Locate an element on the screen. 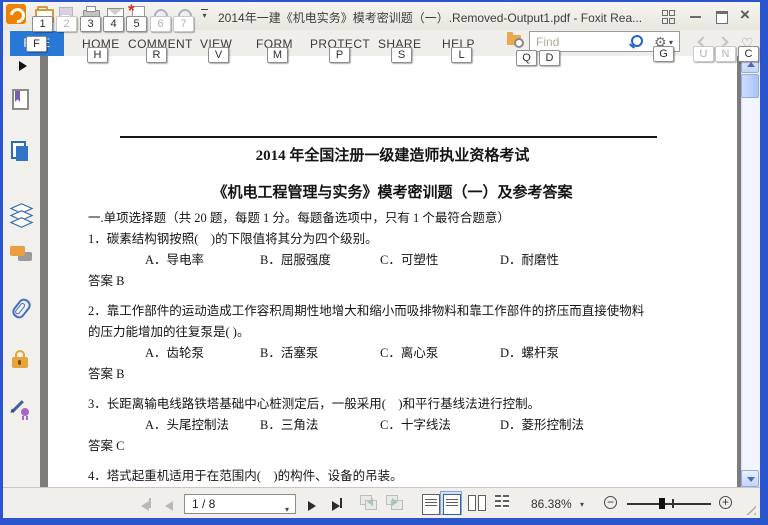 Image resolution: width=768 pixels, height=525 pixels. qat-customize-caret-icon: ▾ is located at coordinates (204, 14).